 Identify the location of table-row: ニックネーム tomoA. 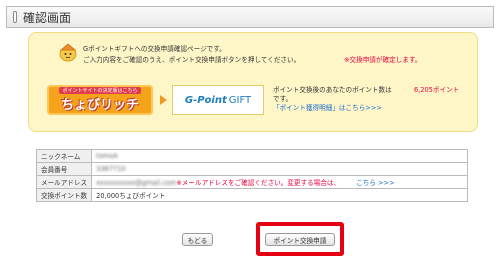
(251, 156).